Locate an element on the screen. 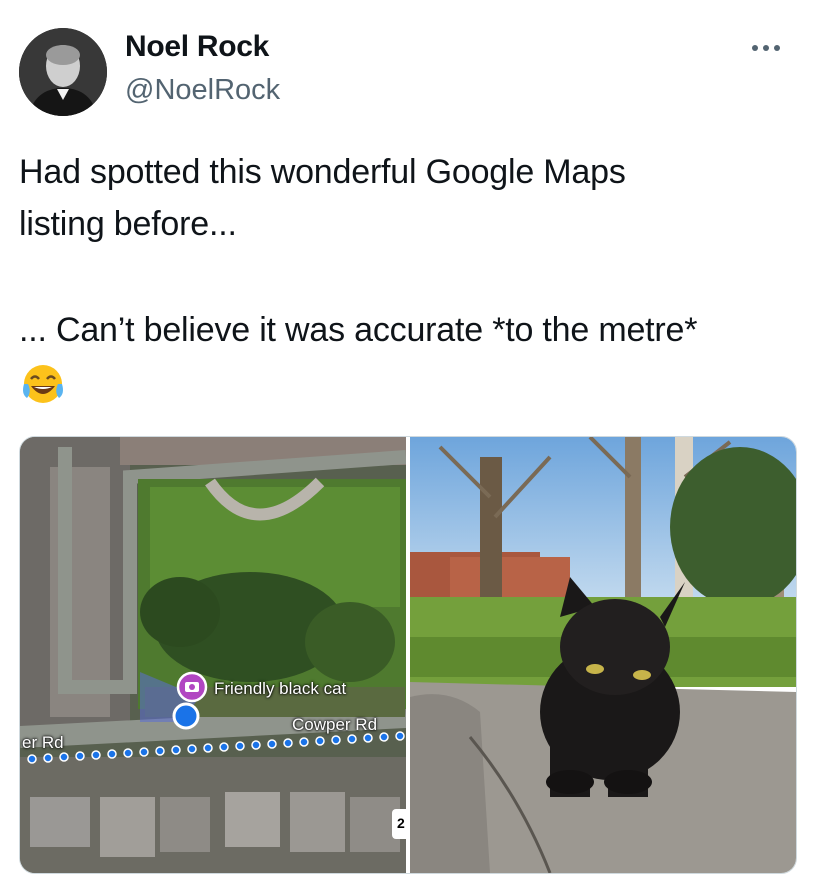  map-road-label-left: er Rd is located at coordinates (43, 742).